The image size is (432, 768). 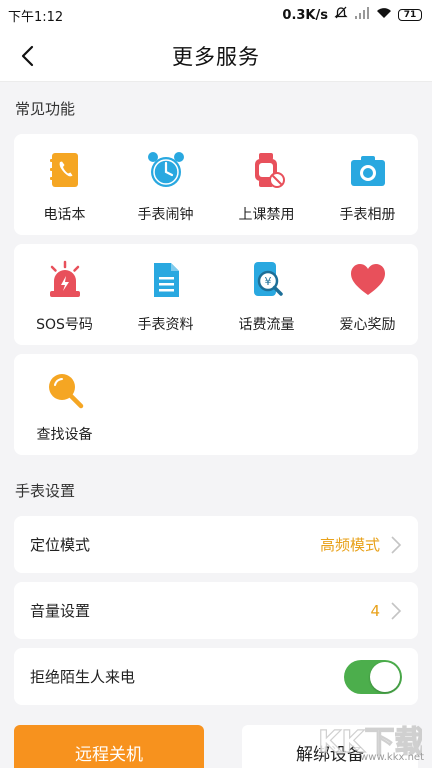 What do you see at coordinates (367, 215) in the screenshot?
I see `album-label: 手表相册` at bounding box center [367, 215].